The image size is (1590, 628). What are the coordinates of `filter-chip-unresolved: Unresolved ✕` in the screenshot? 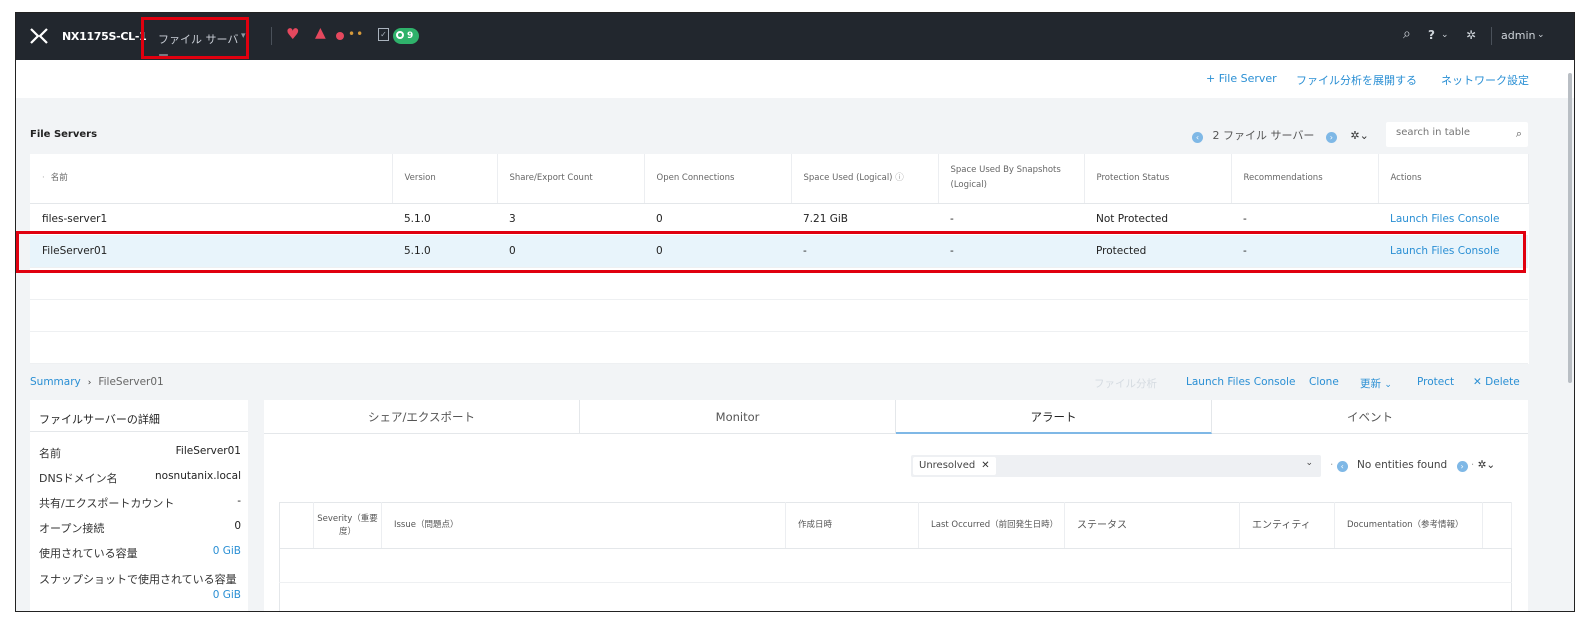 It's located at (954, 466).